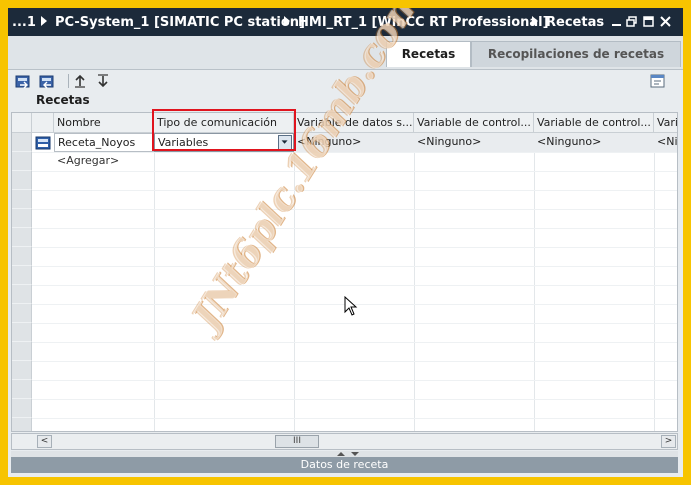  What do you see at coordinates (616, 21) in the screenshot?
I see `minimize-icon` at bounding box center [616, 21].